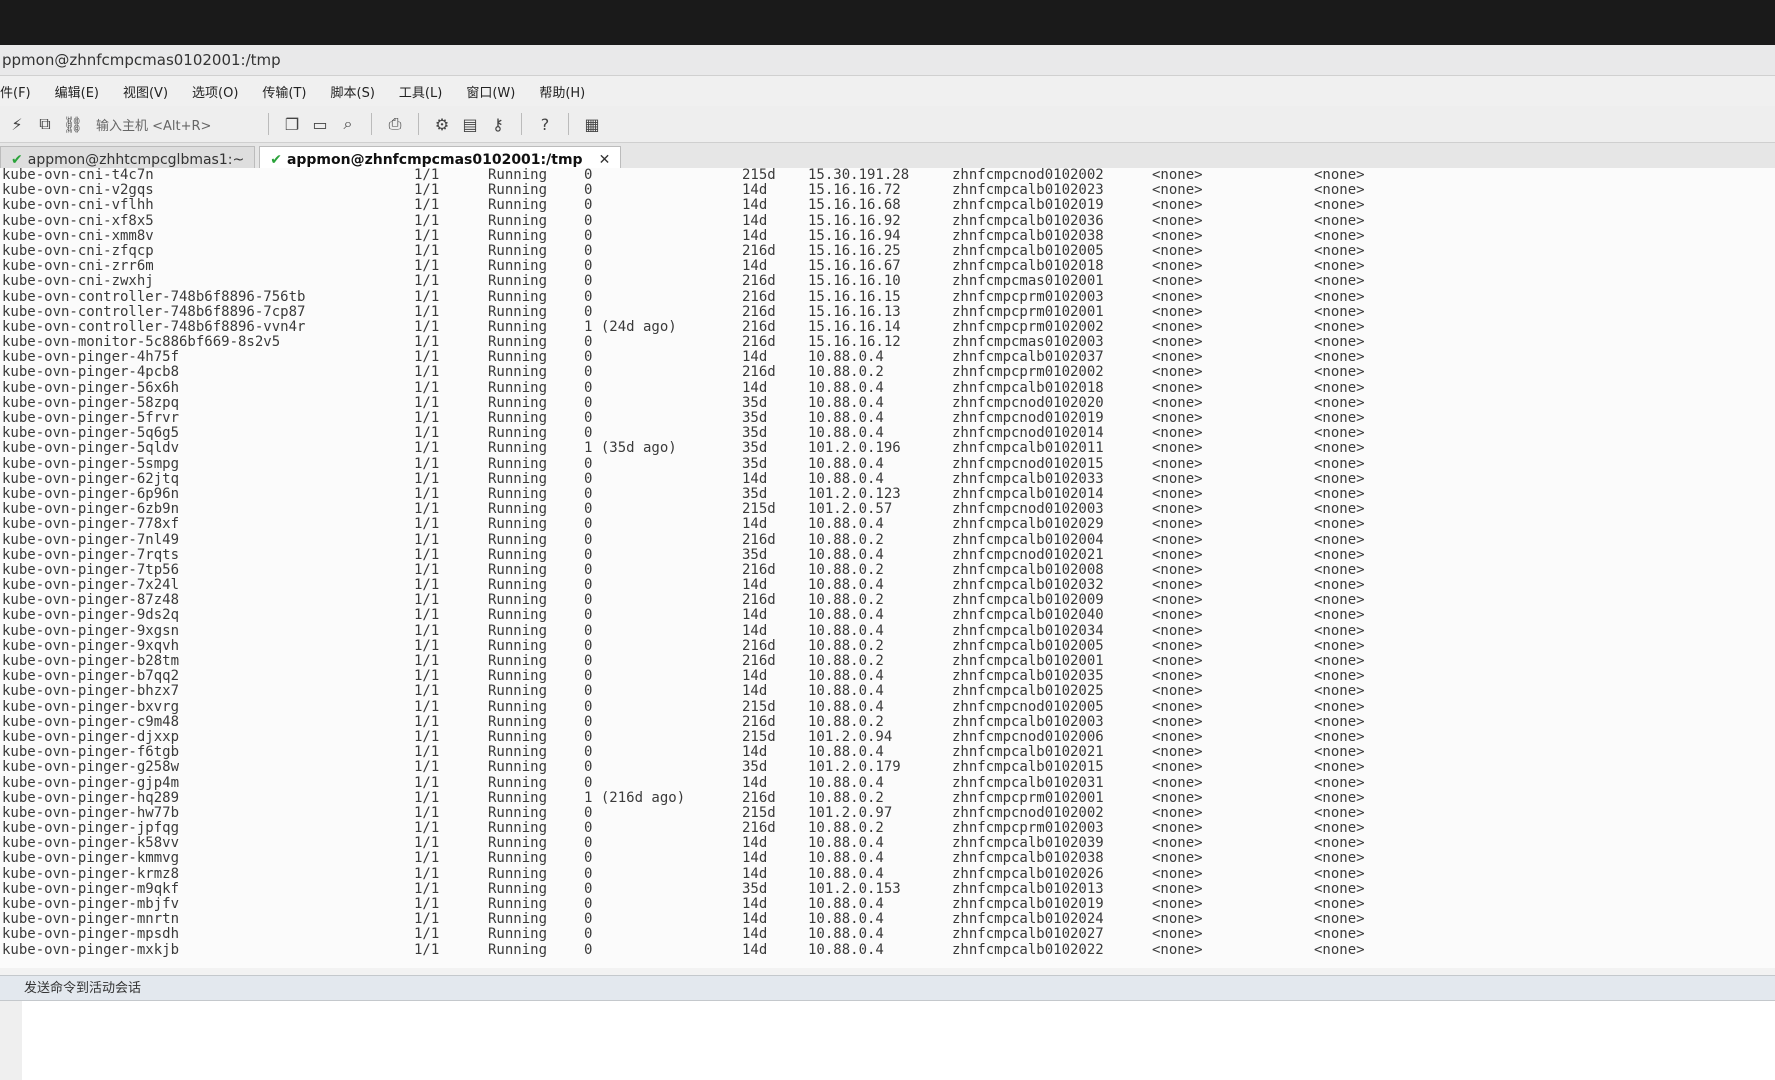 Image resolution: width=1775 pixels, height=1080 pixels. Describe the element at coordinates (562, 91) in the screenshot. I see `menu-help: 帮助(H)` at that location.